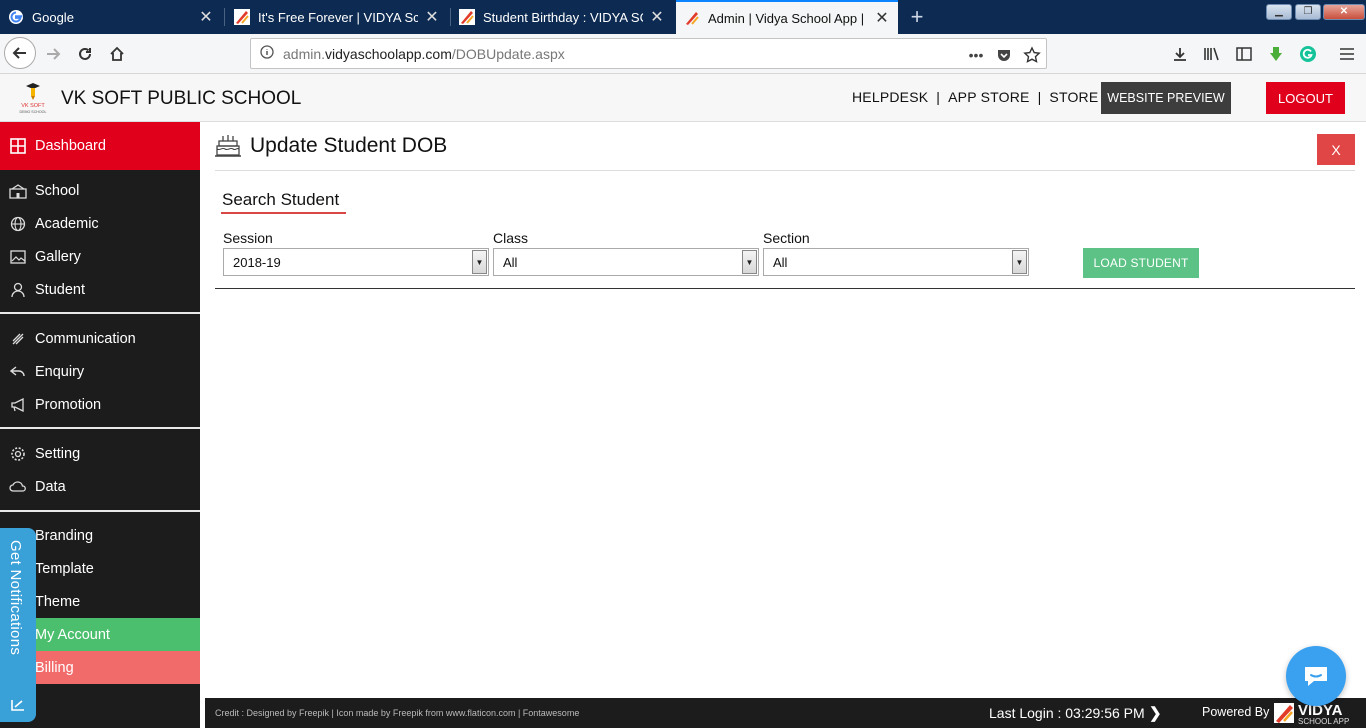 This screenshot has width=1366, height=728. I want to click on menu-hamburger-icon, so click(1347, 54).